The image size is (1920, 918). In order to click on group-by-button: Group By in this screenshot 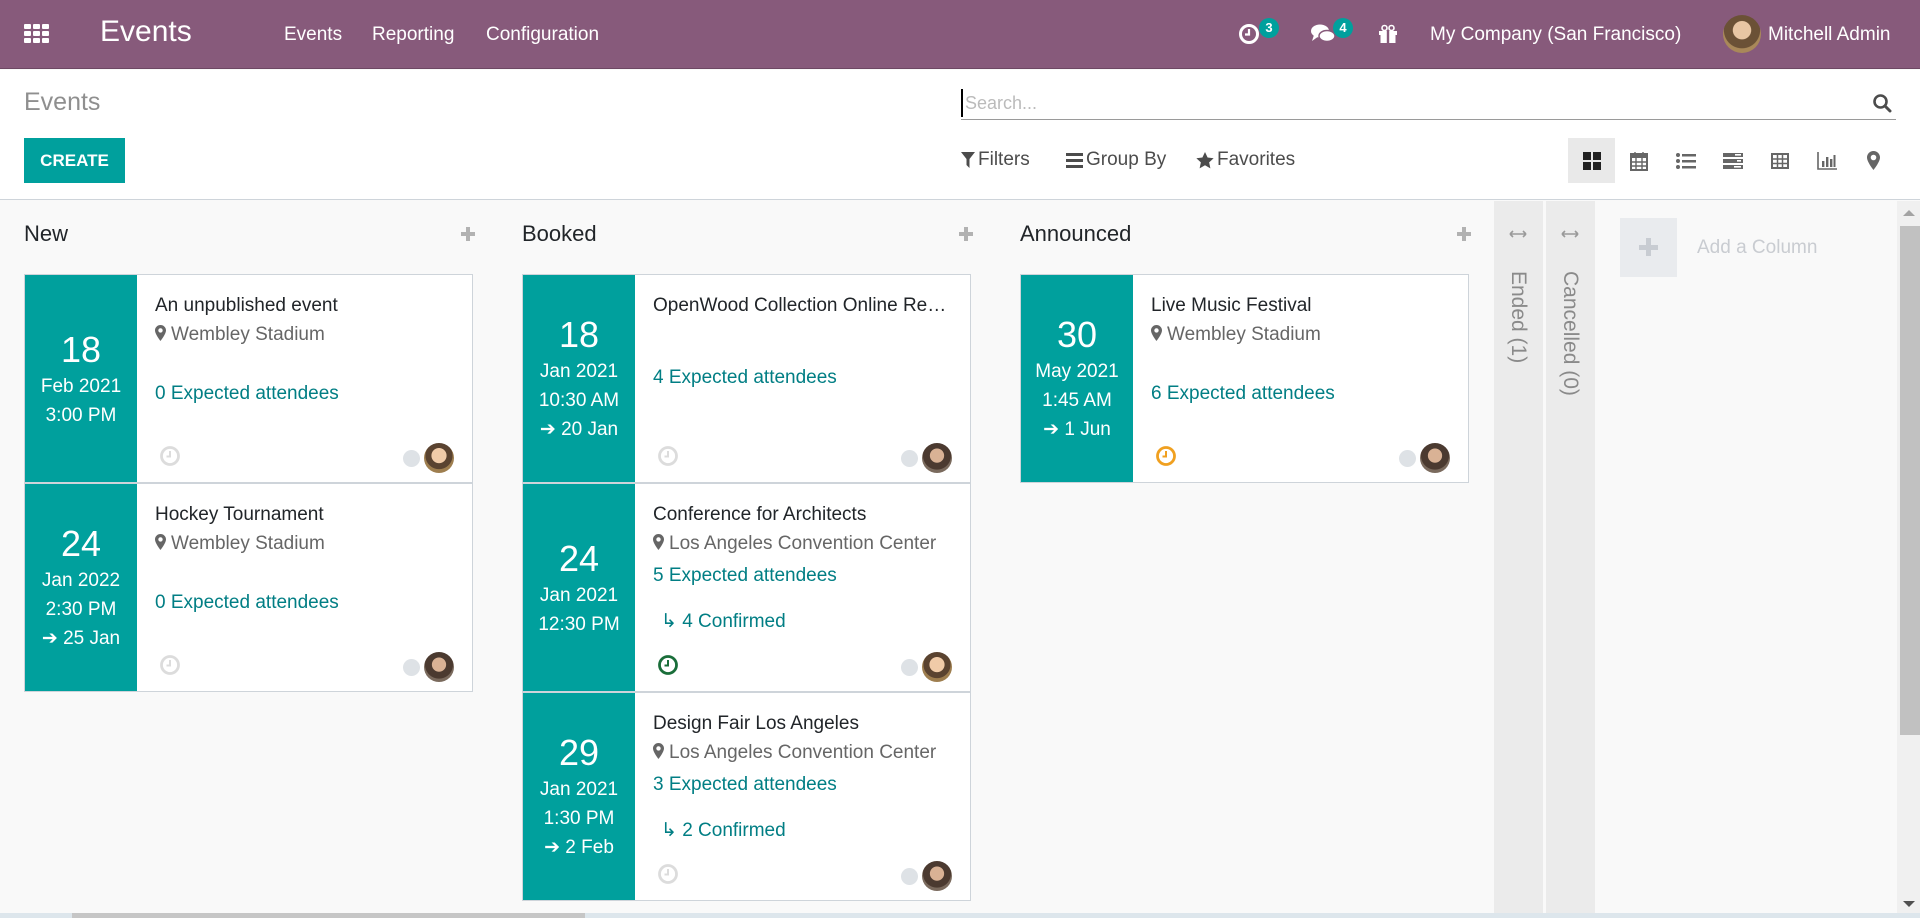, I will do `click(1116, 160)`.